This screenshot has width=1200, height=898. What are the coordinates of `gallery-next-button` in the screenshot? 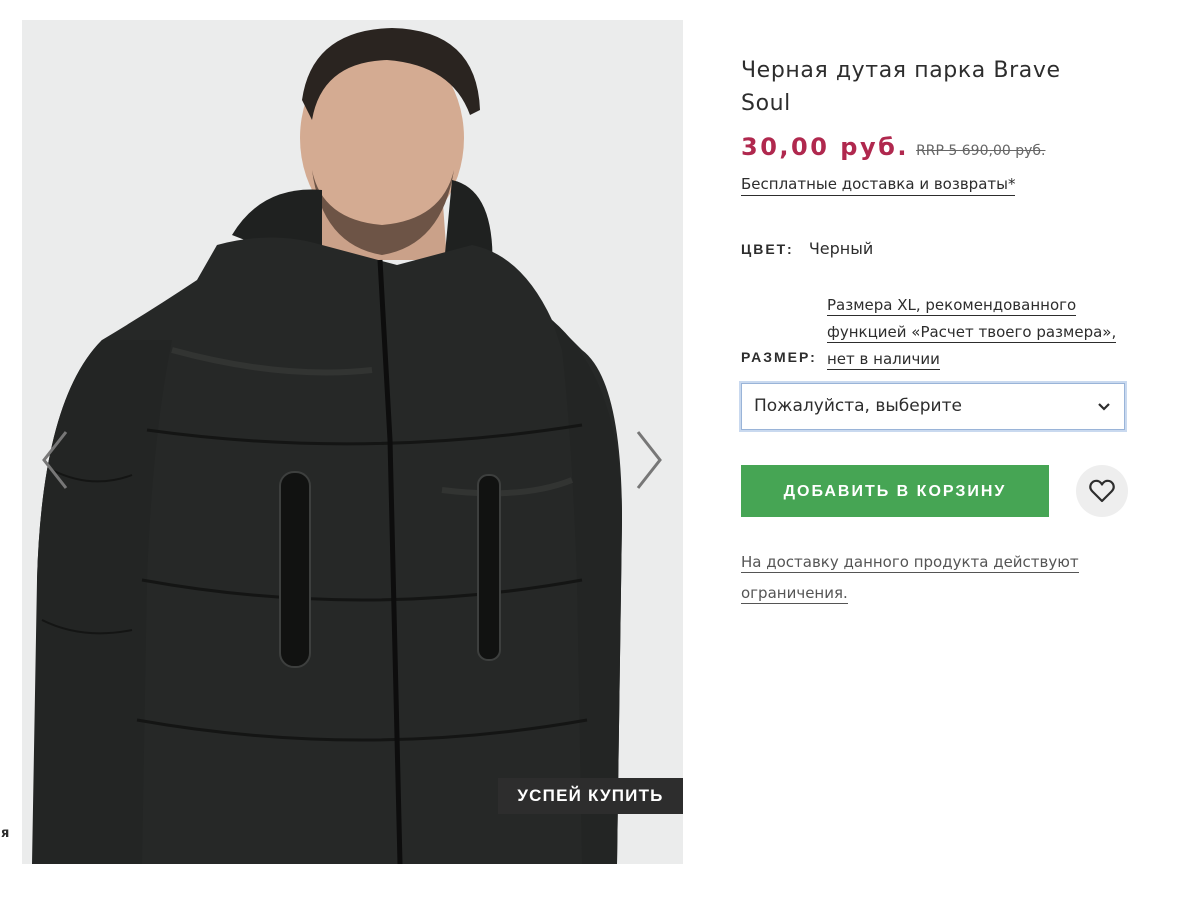 It's located at (648, 460).